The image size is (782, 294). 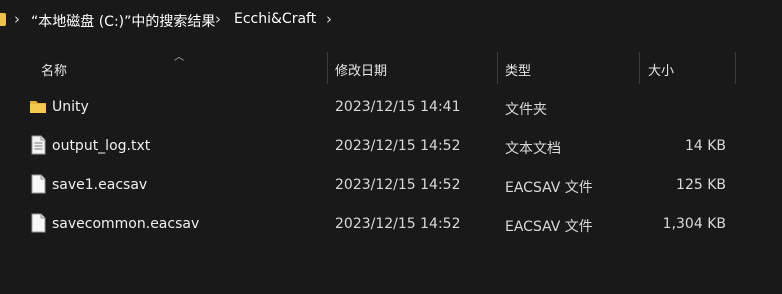 I want to click on file-name: save1.eacsav, so click(x=99, y=185).